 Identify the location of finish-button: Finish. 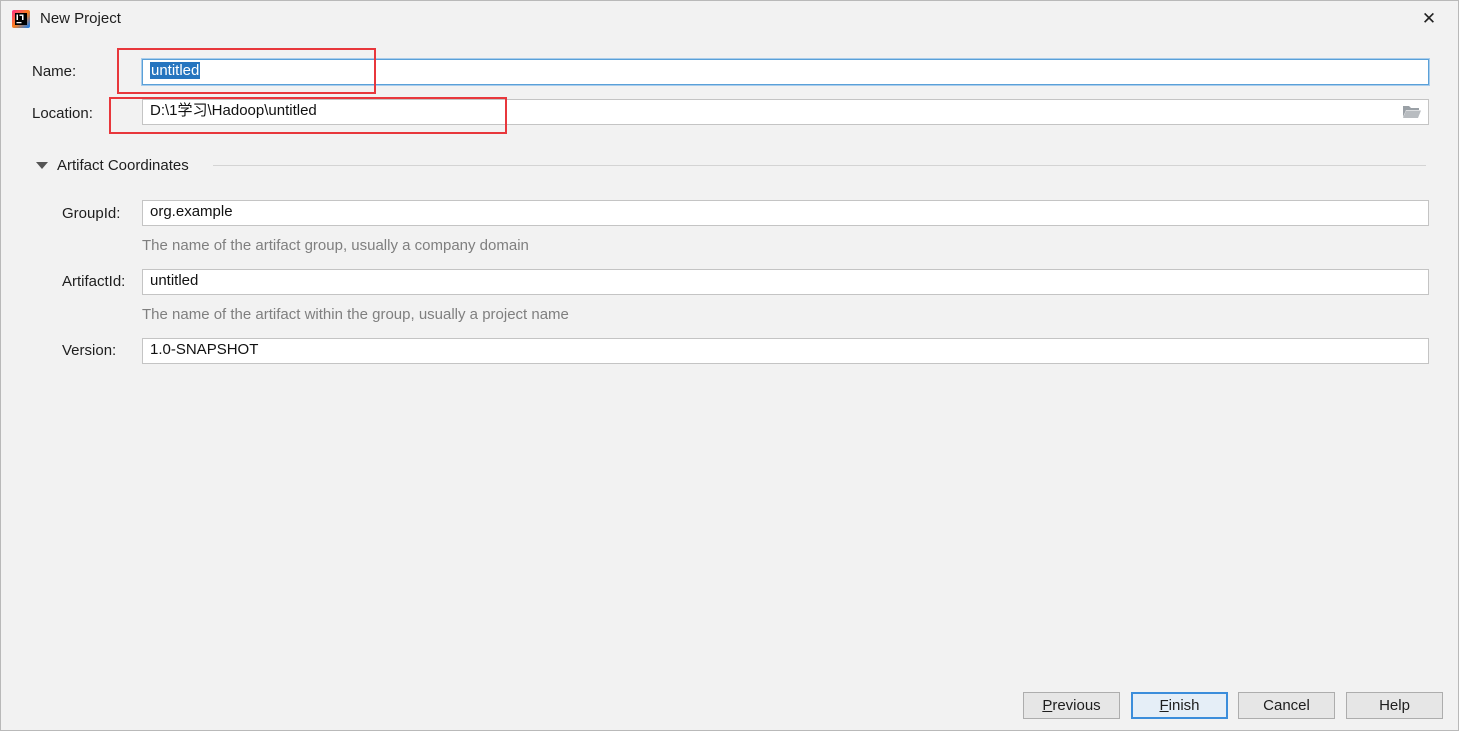
(1179, 705).